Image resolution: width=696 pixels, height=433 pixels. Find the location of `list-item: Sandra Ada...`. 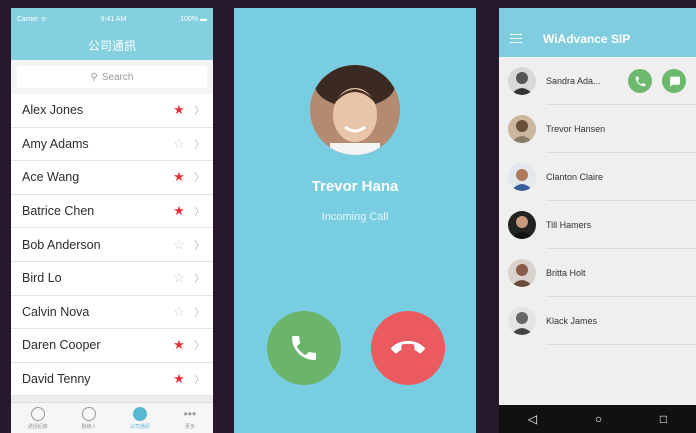

list-item: Sandra Ada... is located at coordinates (597, 81).